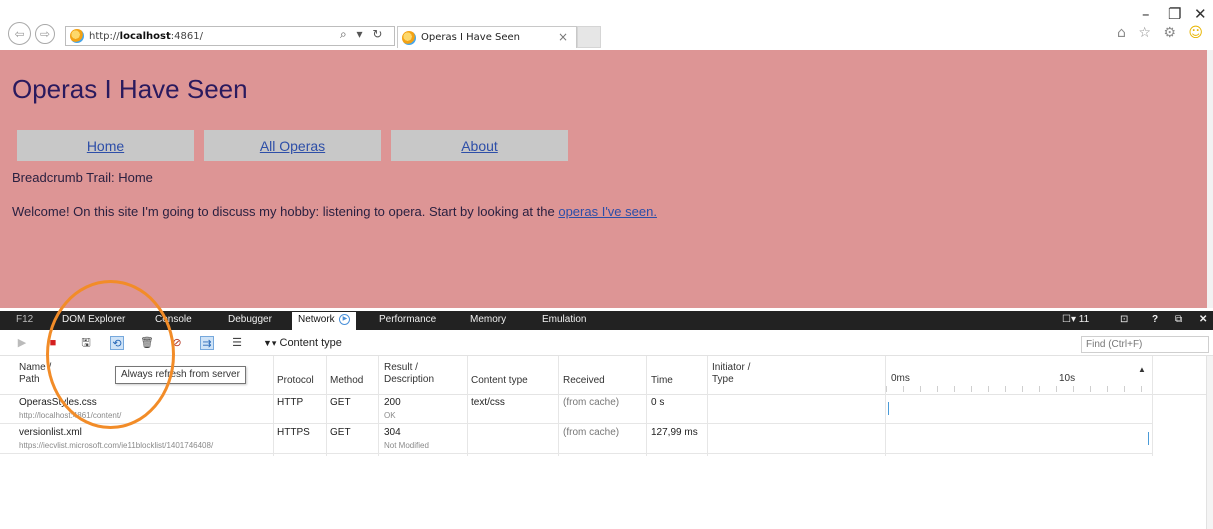 The image size is (1213, 529). Describe the element at coordinates (471, 37) in the screenshot. I see `tab-title: Operas I Have Seen` at that location.